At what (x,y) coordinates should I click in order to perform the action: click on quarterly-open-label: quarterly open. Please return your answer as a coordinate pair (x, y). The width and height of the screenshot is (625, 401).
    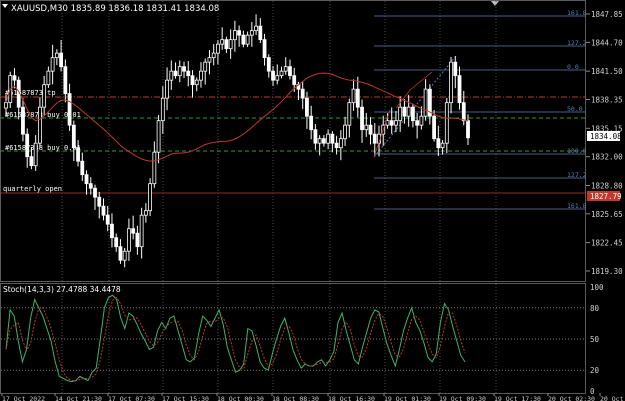
    Looking at the image, I should click on (32, 189).